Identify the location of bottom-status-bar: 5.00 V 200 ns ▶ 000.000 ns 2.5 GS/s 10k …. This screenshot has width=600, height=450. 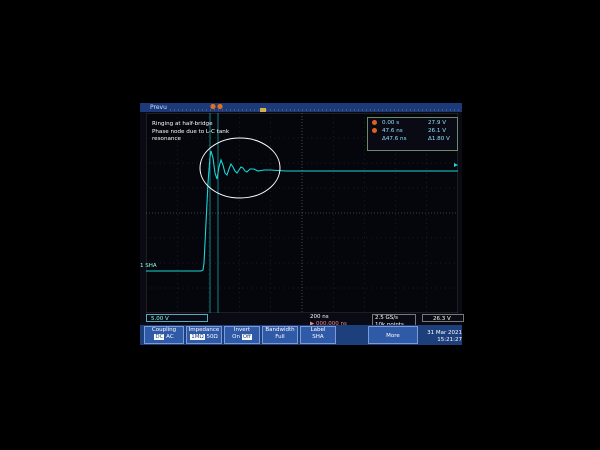
(305, 321).